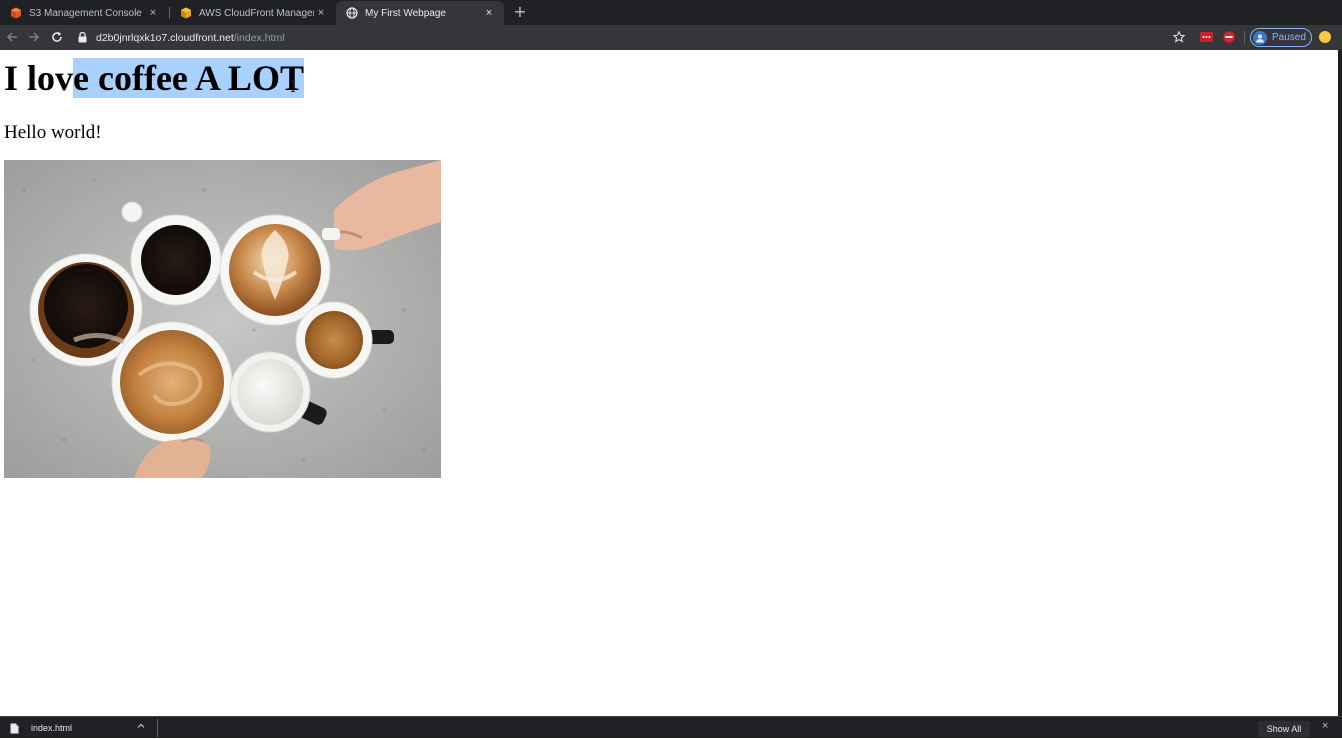  Describe the element at coordinates (222, 319) in the screenshot. I see `coffee-cups-image` at that location.